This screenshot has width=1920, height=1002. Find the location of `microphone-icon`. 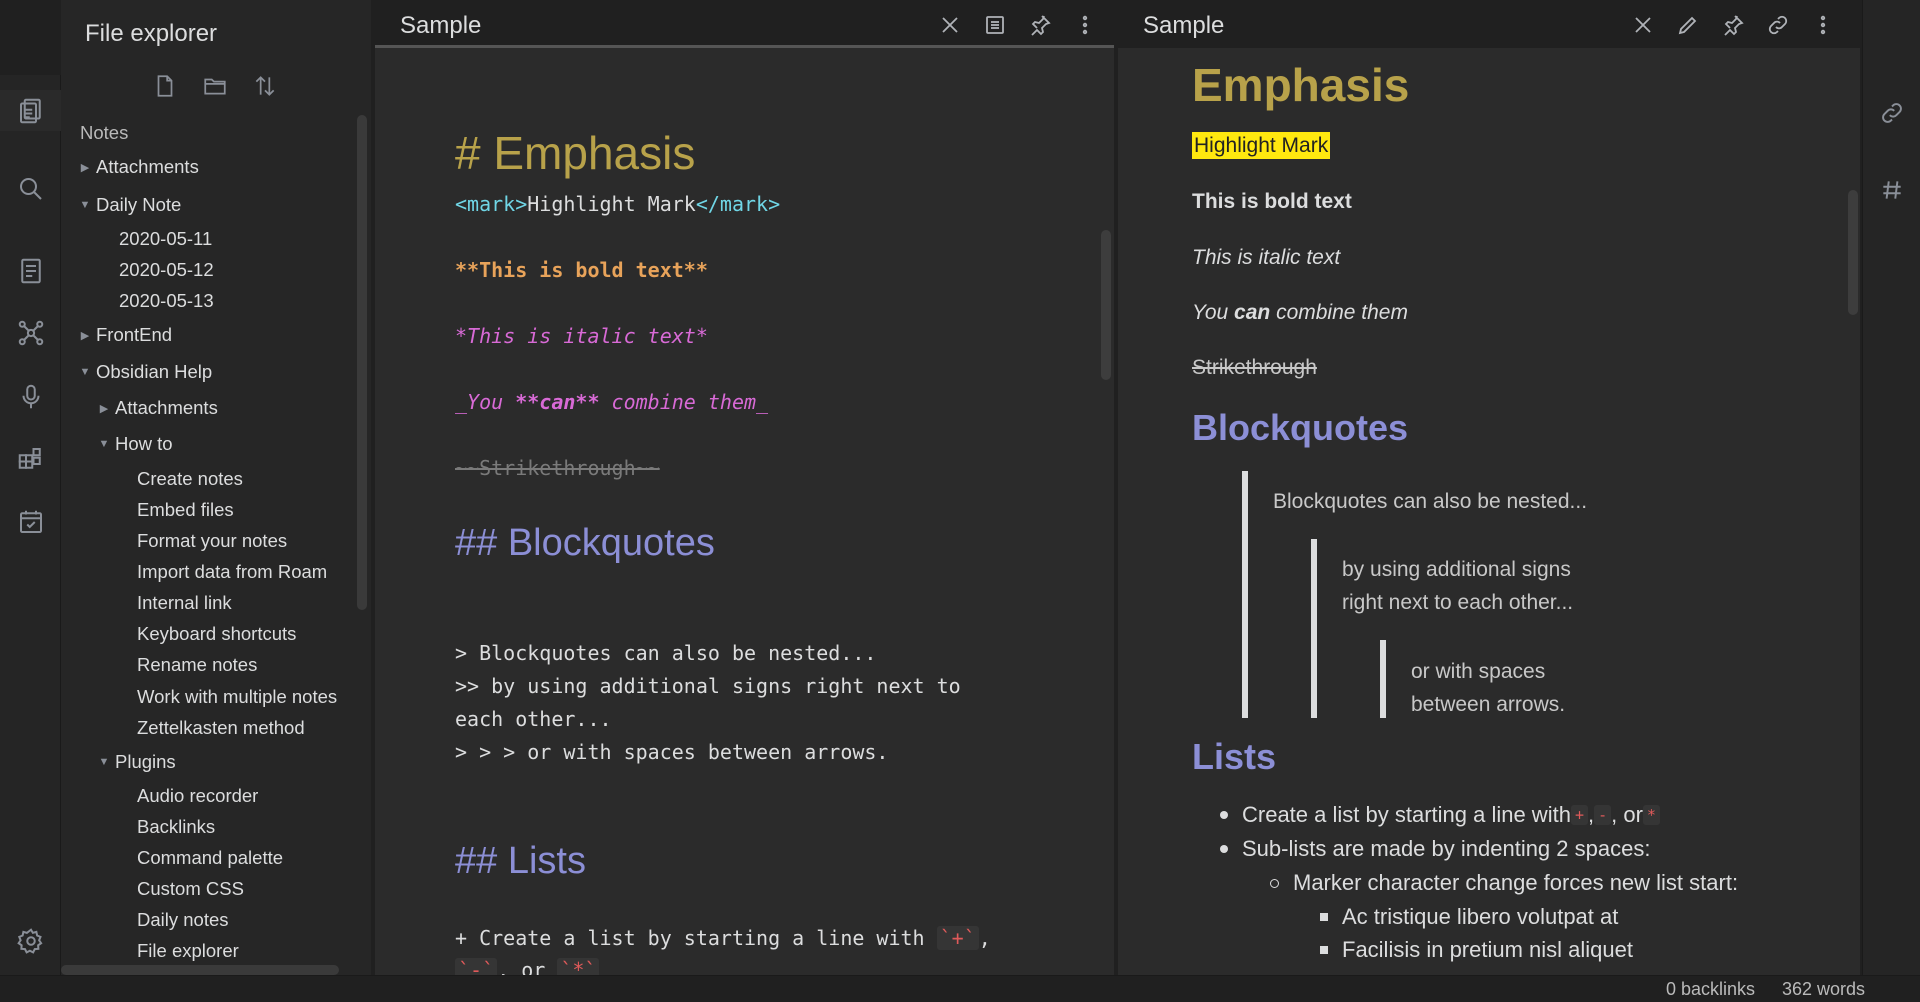

microphone-icon is located at coordinates (30, 396).